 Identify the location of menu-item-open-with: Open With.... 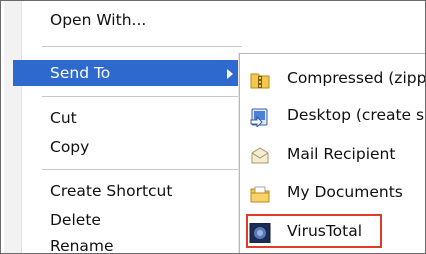
(123, 20).